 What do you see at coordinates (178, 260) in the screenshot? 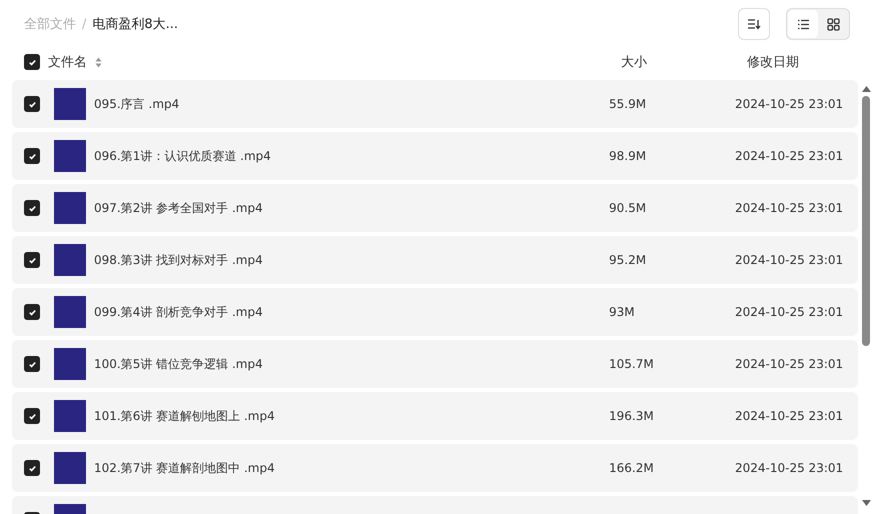
I see `file-name: 098.第3讲 找到对标对手 .mp4` at bounding box center [178, 260].